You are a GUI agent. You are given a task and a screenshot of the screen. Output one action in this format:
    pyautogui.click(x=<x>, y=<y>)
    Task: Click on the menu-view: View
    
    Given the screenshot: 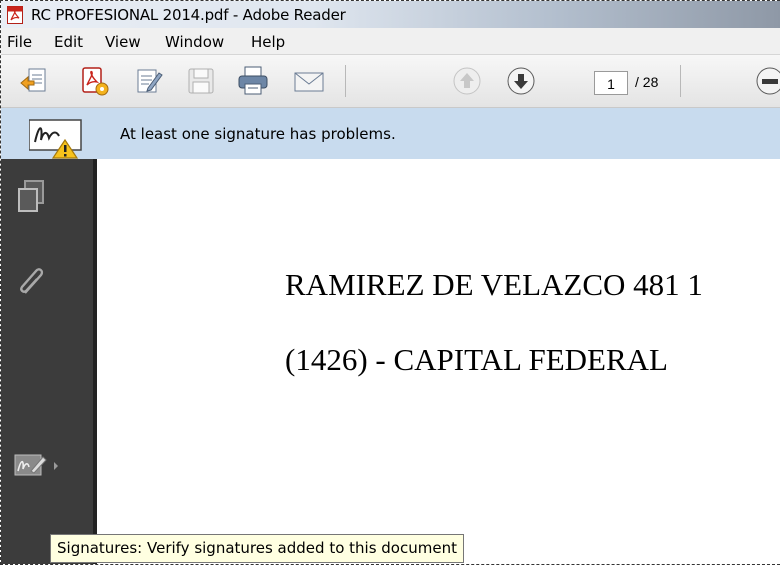 What is the action you would take?
    pyautogui.click(x=123, y=42)
    